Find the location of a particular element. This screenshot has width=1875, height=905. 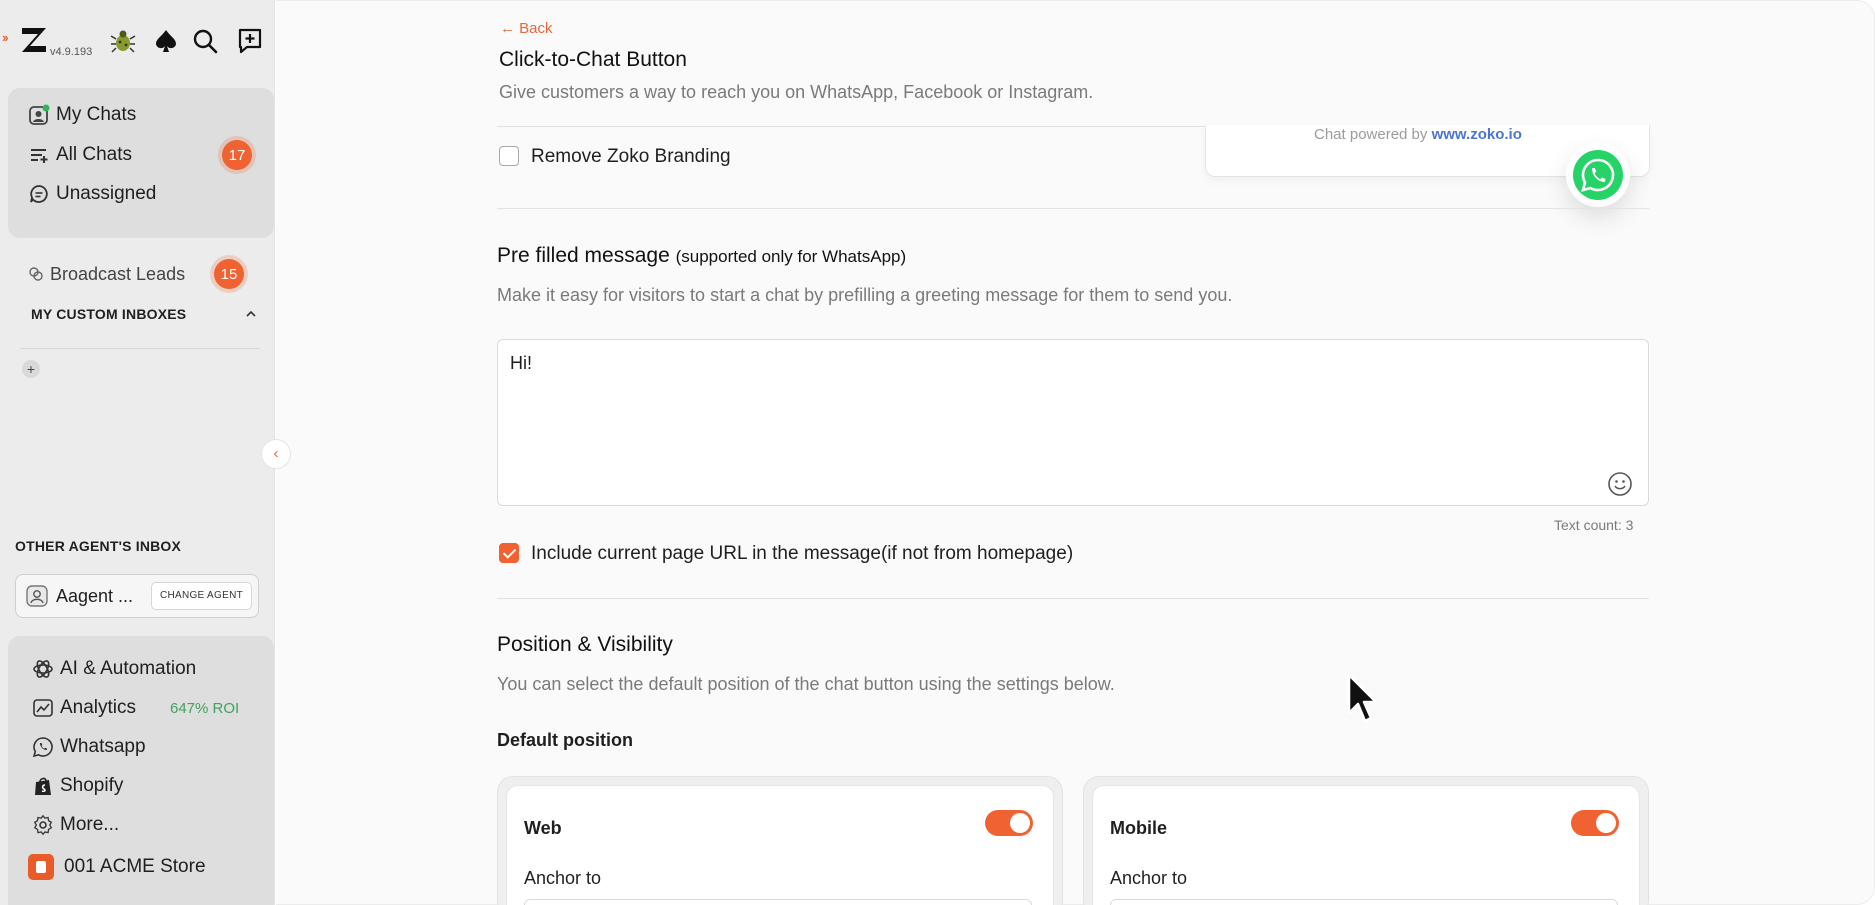

nav-label: Shopify is located at coordinates (92, 785).